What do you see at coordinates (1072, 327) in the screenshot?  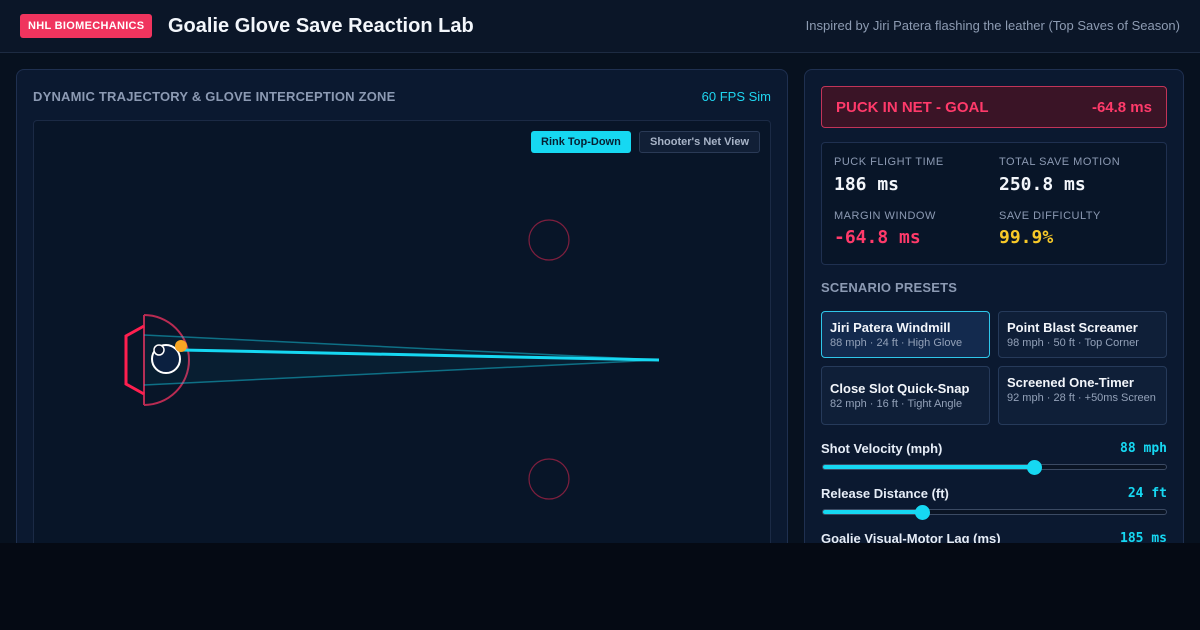 I see `preset-name: Point Blast Screamer` at bounding box center [1072, 327].